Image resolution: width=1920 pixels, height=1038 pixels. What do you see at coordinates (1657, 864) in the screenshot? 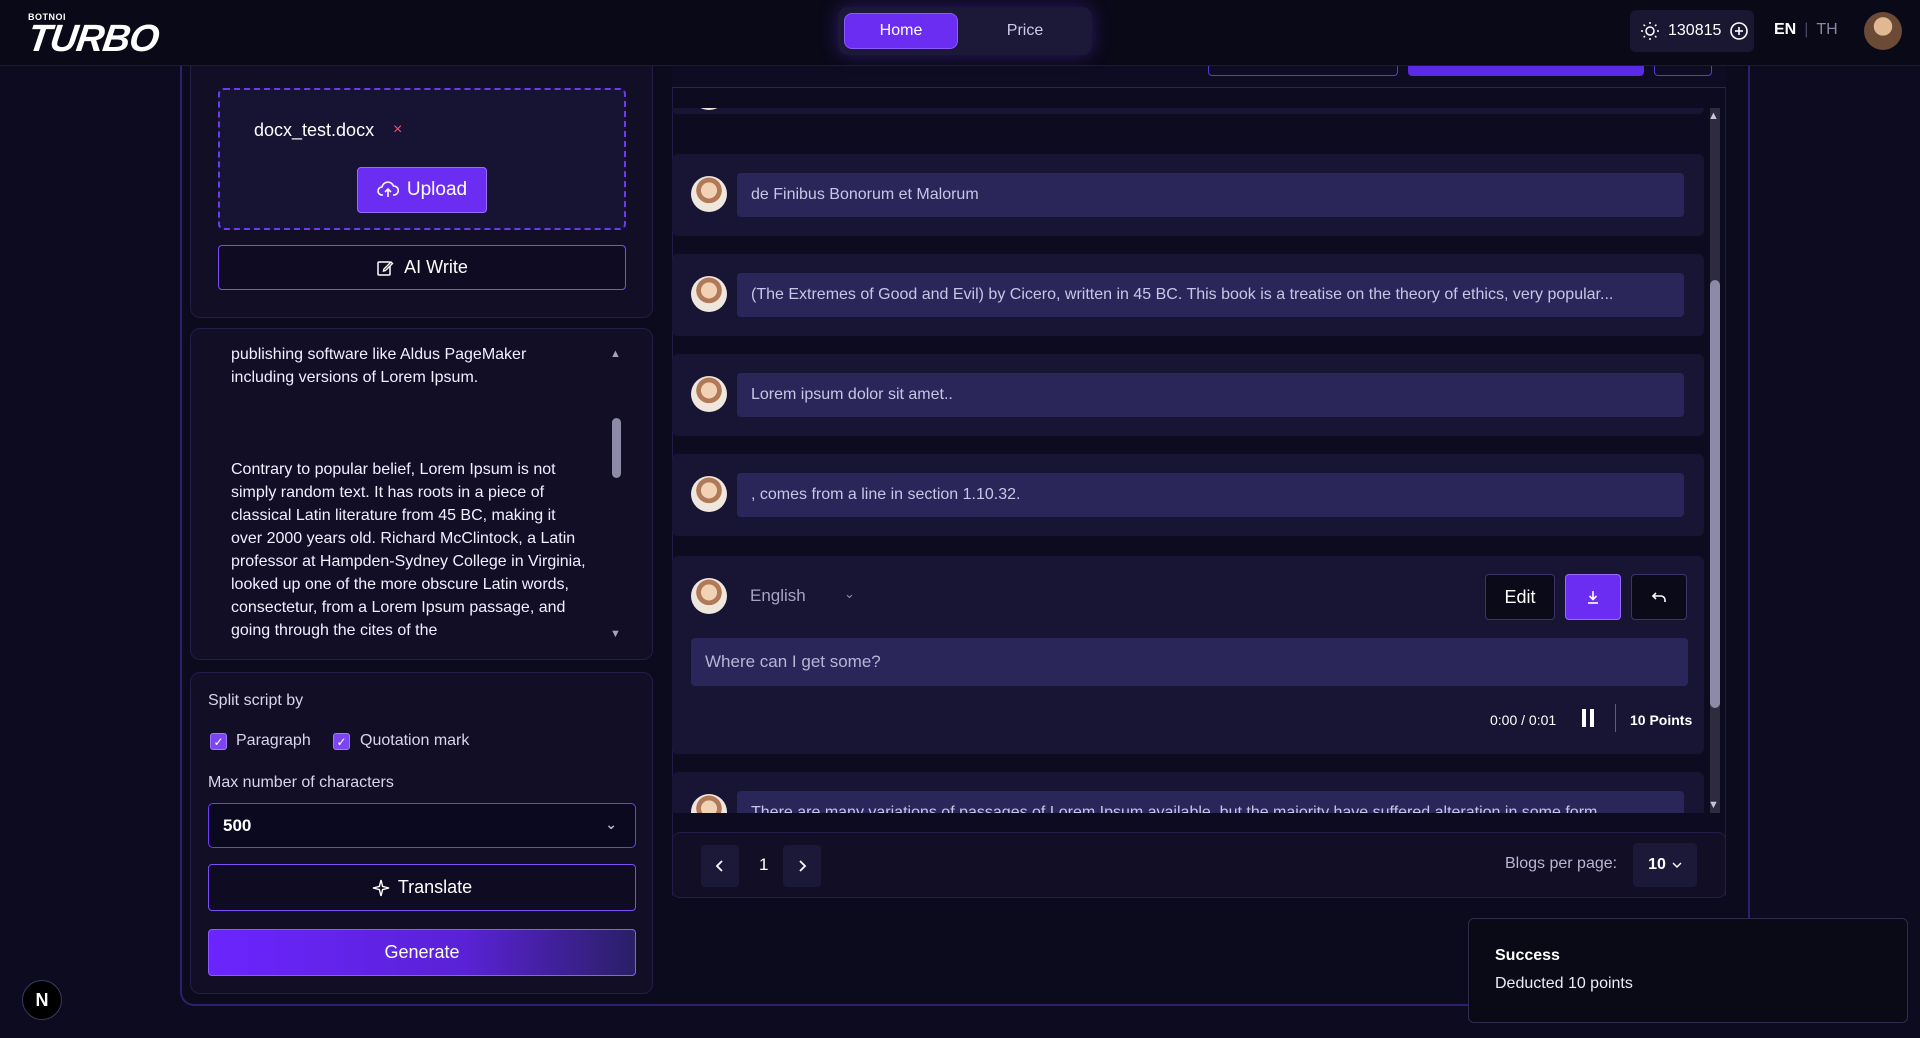
I see `blogs-per-page-value: 10` at bounding box center [1657, 864].